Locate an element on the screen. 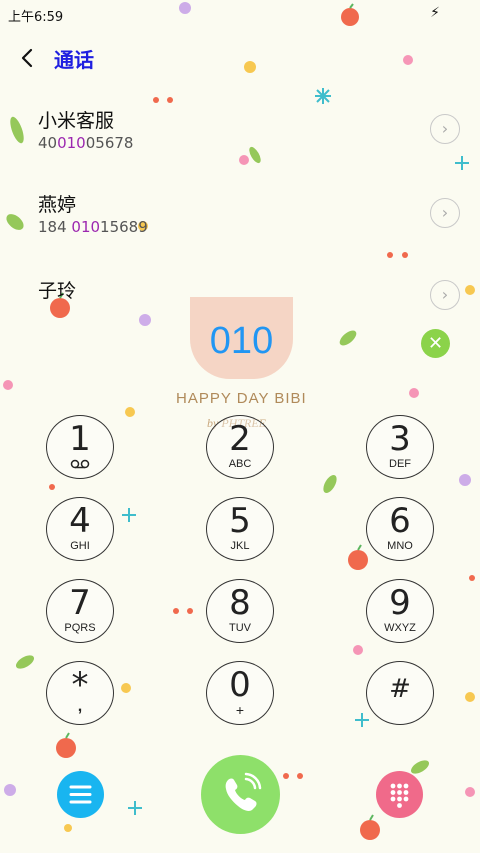  key-7: 7 PQRS is located at coordinates (80, 611).